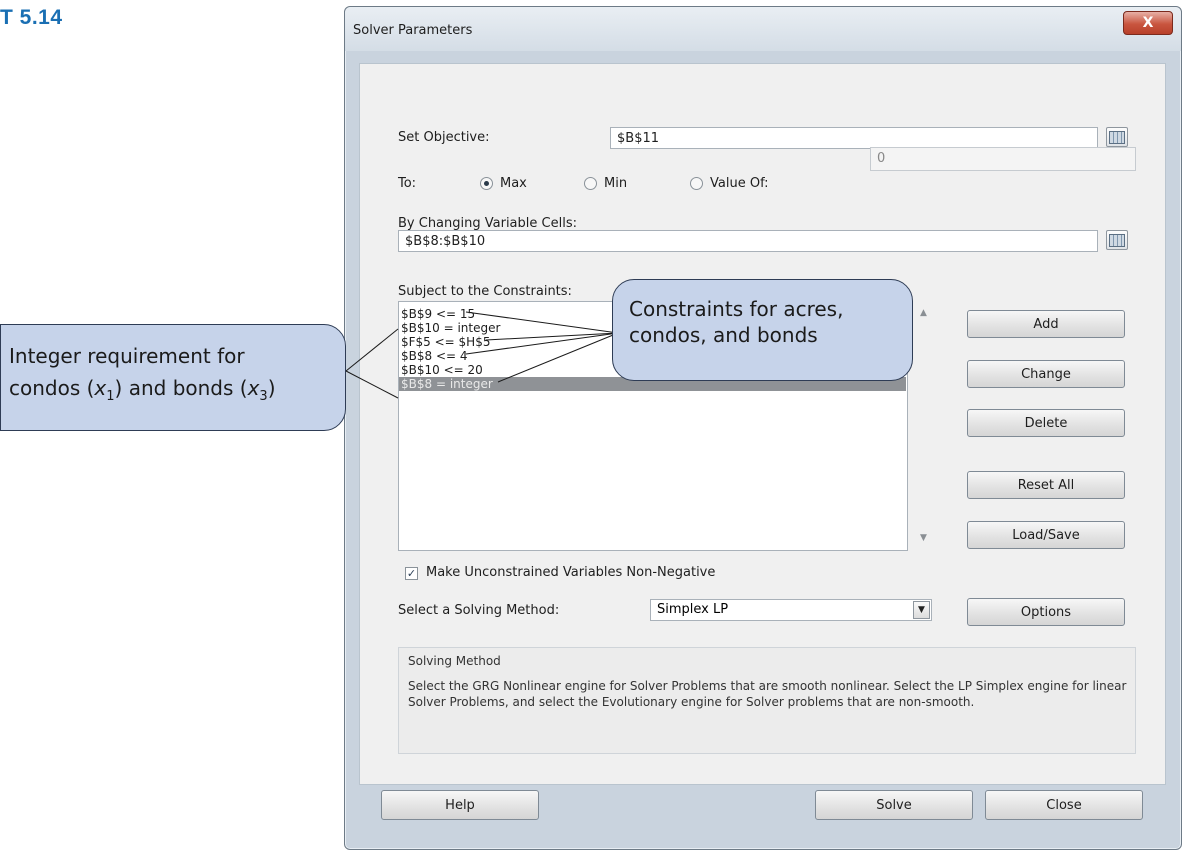  Describe the element at coordinates (407, 183) in the screenshot. I see `to-label: To:` at that location.